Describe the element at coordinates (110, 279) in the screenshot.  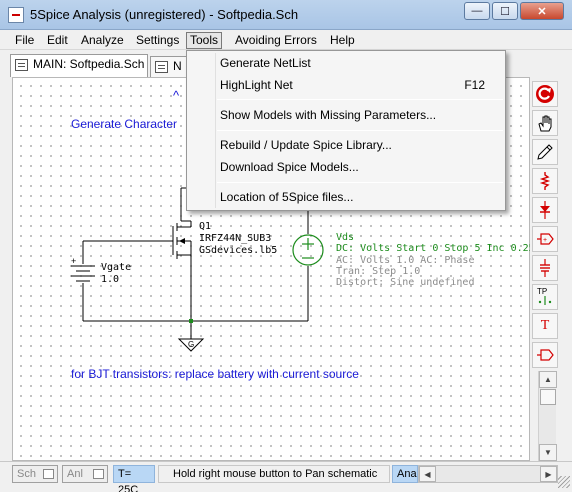
I see `vgate-value: 1.0` at that location.